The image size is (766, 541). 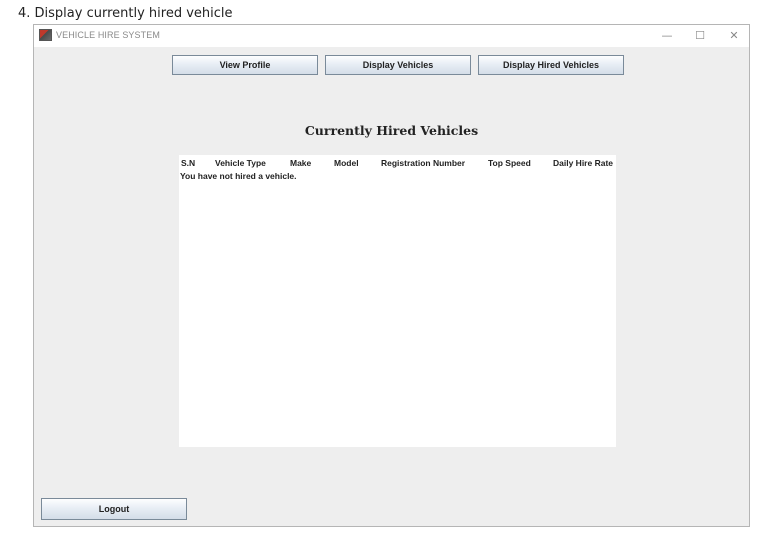 What do you see at coordinates (125, 13) in the screenshot?
I see `document-heading: 4. Display currently hired vehicle` at bounding box center [125, 13].